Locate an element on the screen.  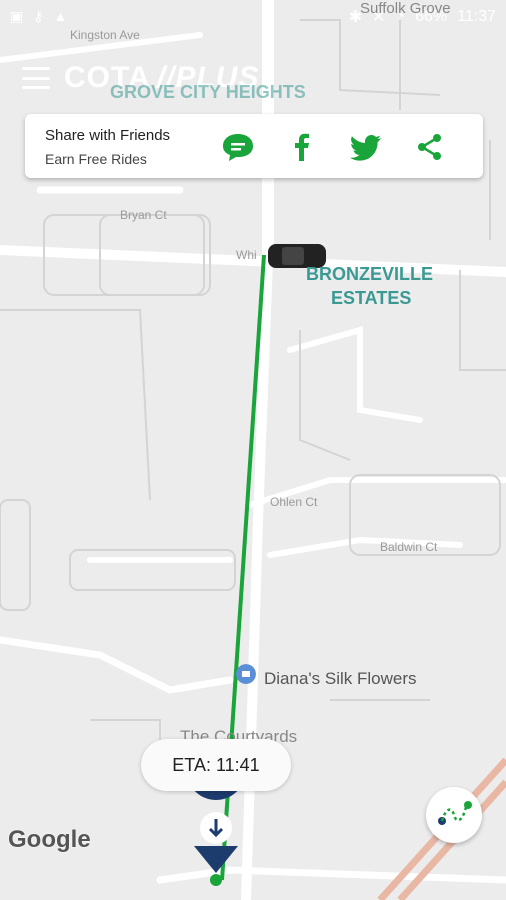
route-overview-button is located at coordinates (454, 815).